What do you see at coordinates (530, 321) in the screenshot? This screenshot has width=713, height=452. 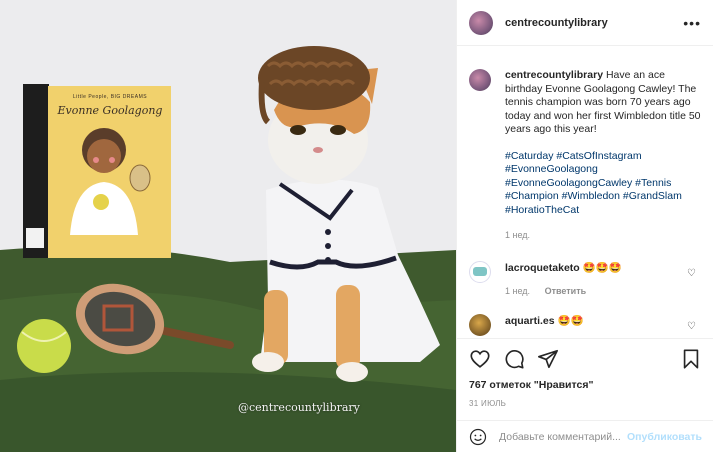 I see `comment-username: aquarti.es` at bounding box center [530, 321].